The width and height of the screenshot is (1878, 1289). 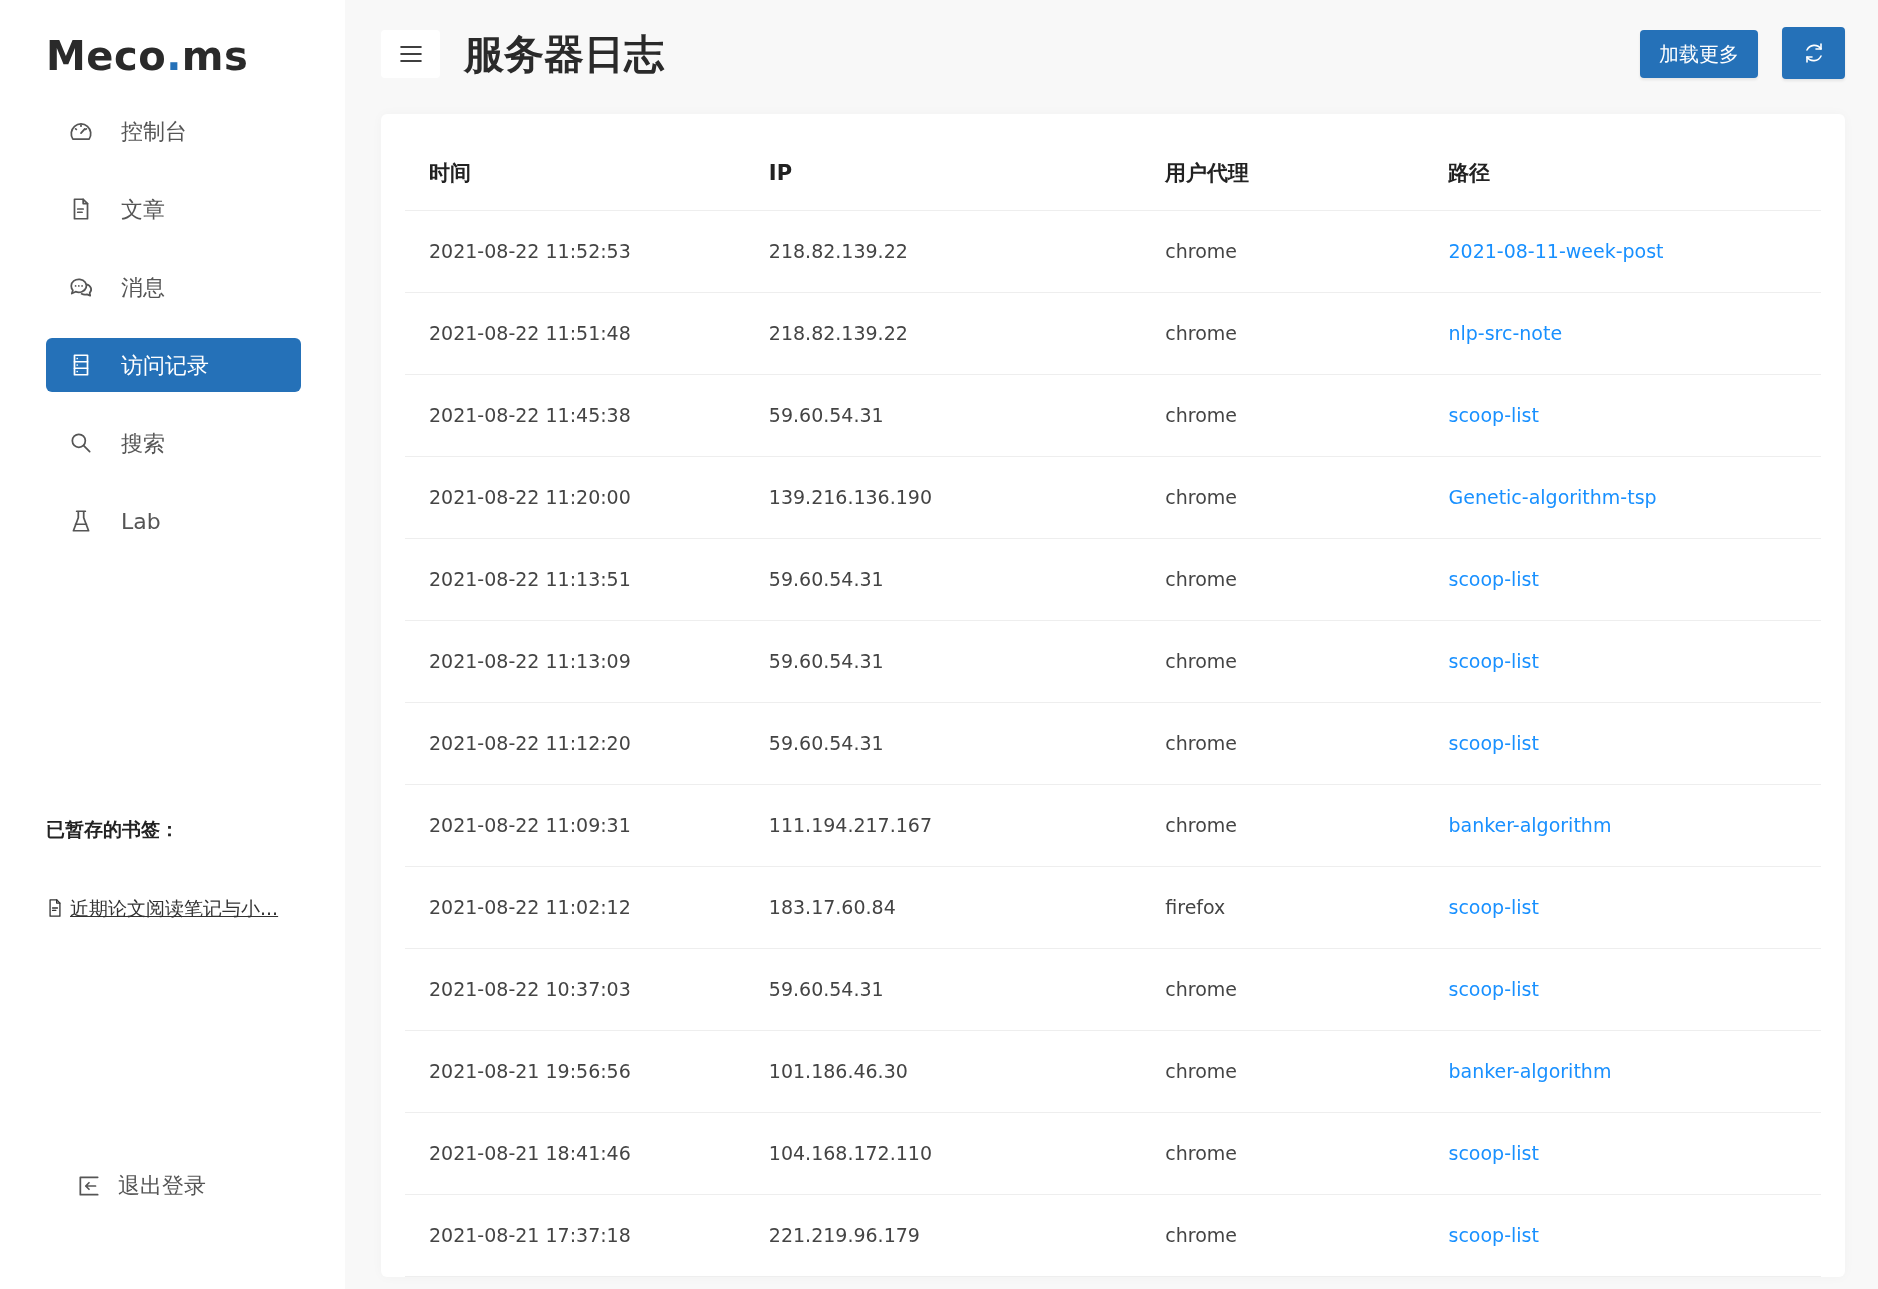 I want to click on menu-icon, so click(x=410, y=54).